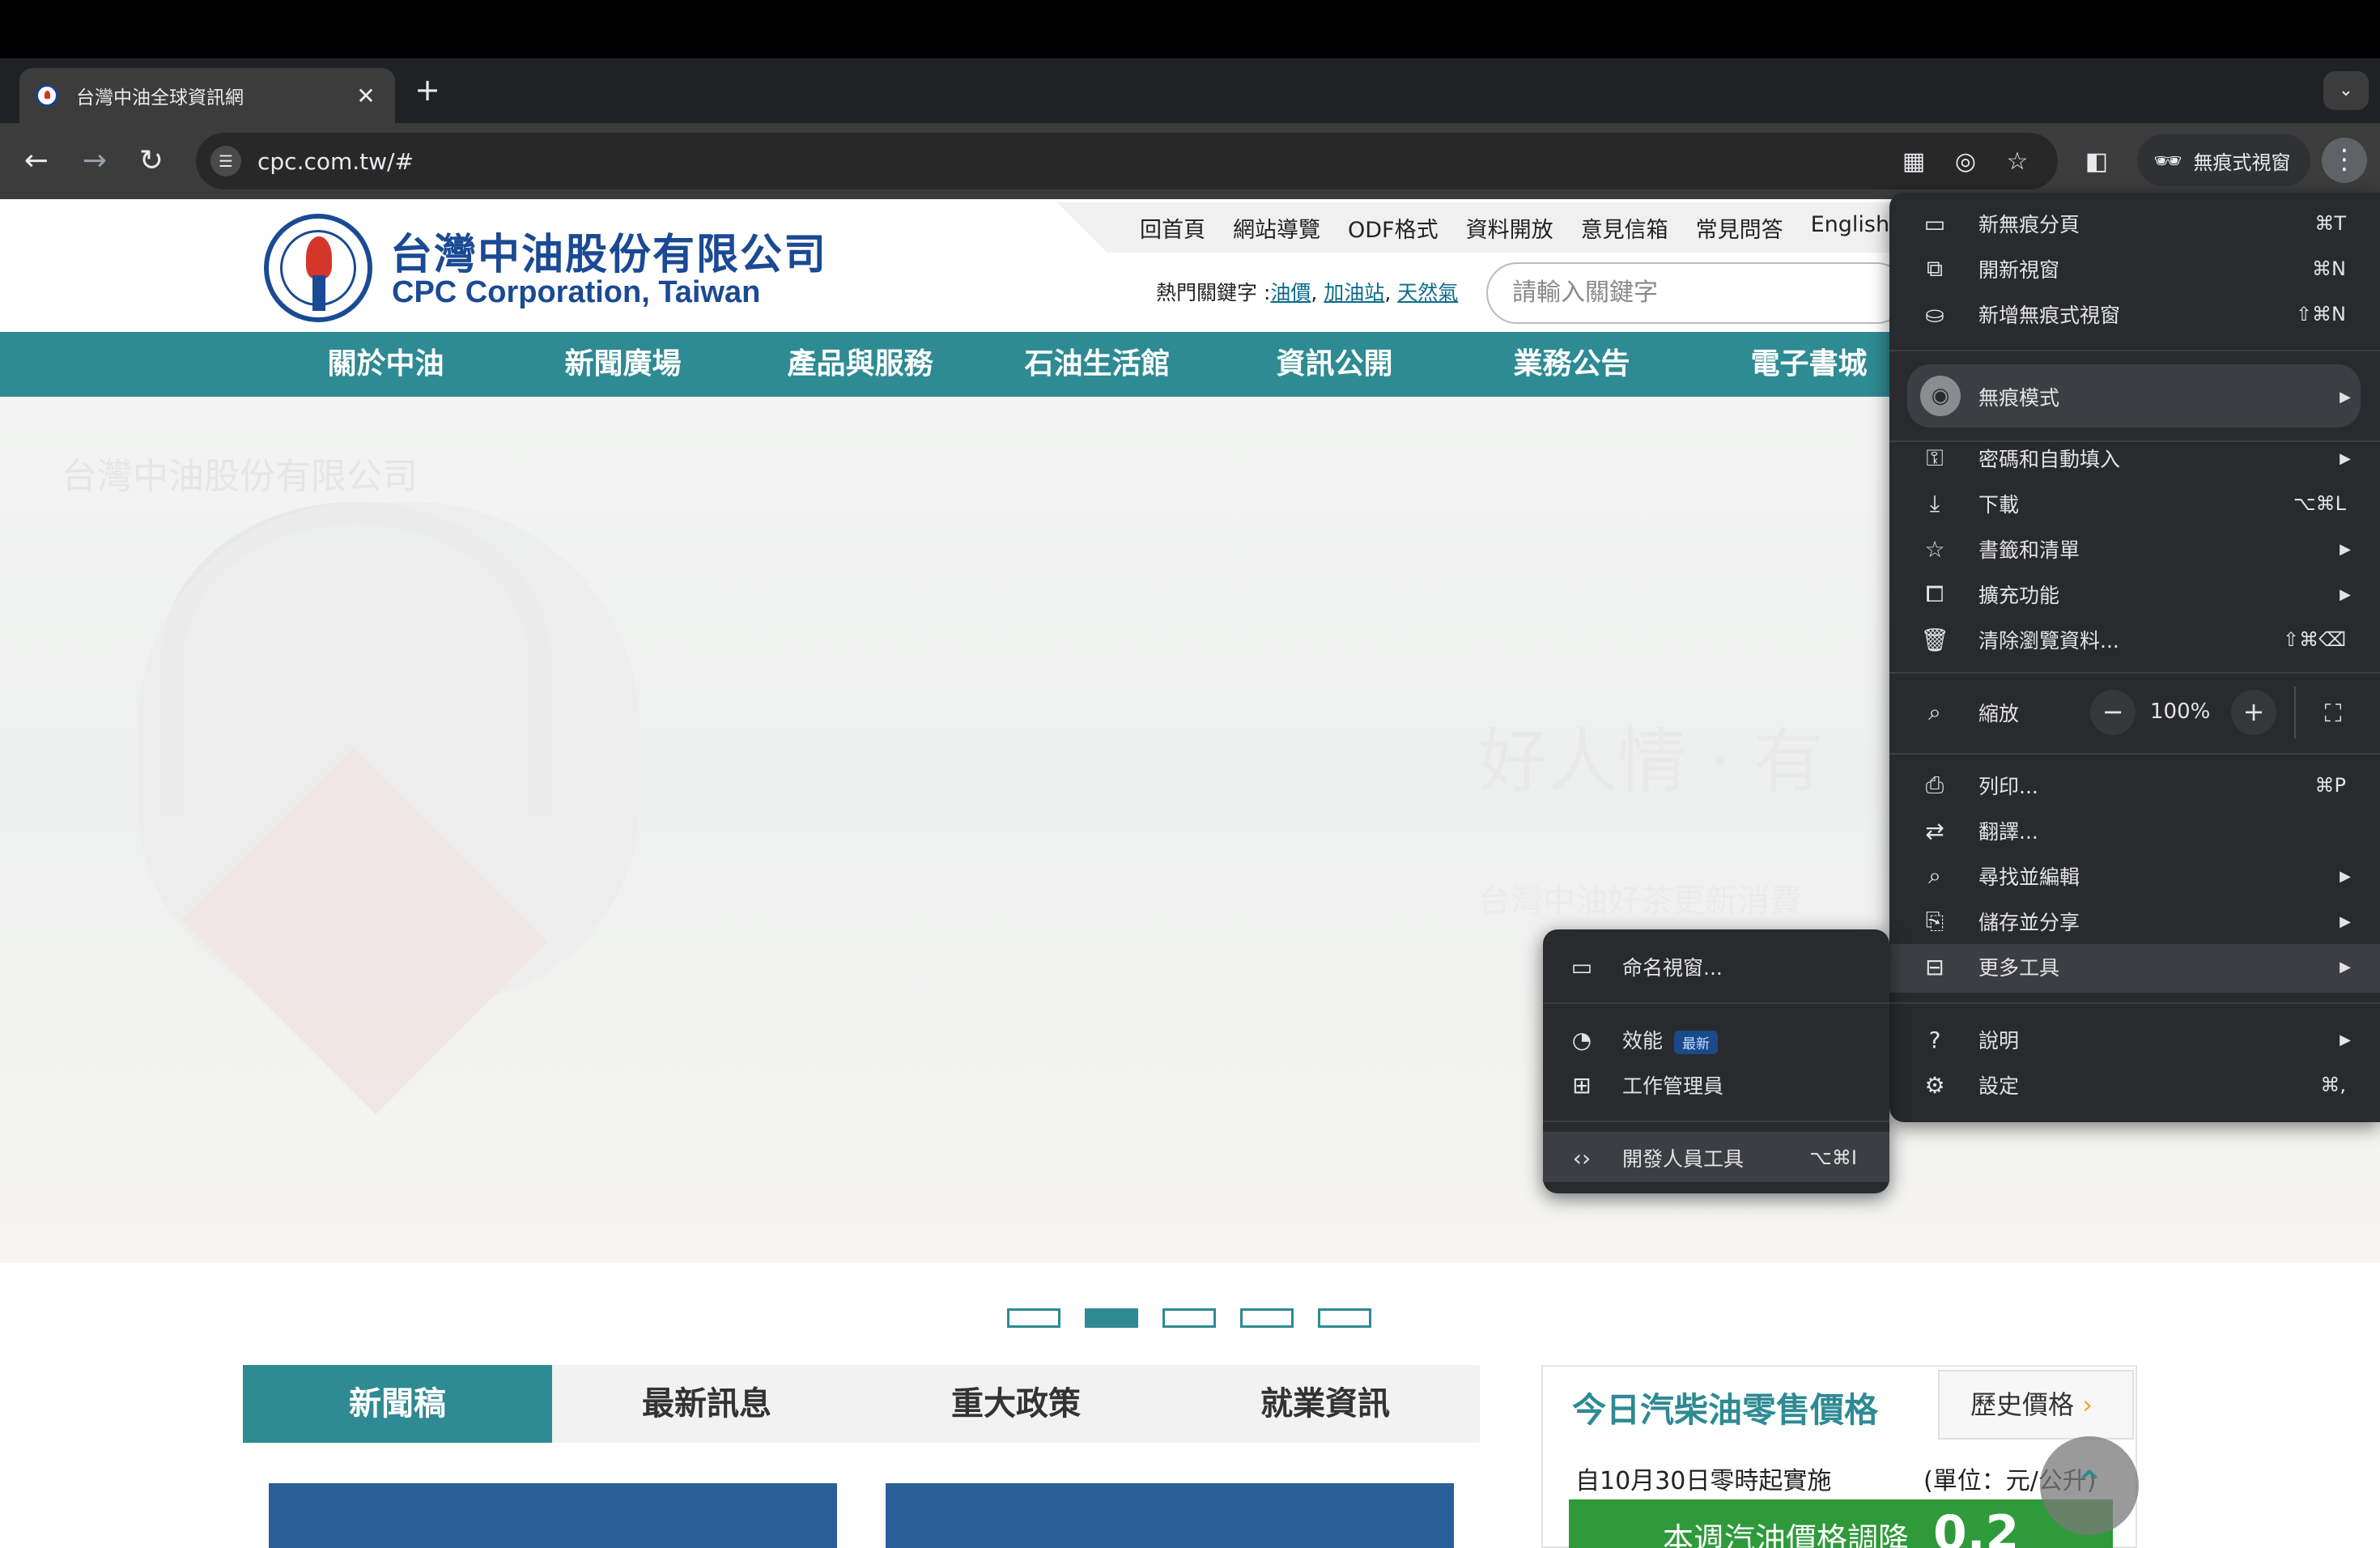 The height and width of the screenshot is (1548, 2380). I want to click on tab-jobs: 就業資訊, so click(1325, 1404).